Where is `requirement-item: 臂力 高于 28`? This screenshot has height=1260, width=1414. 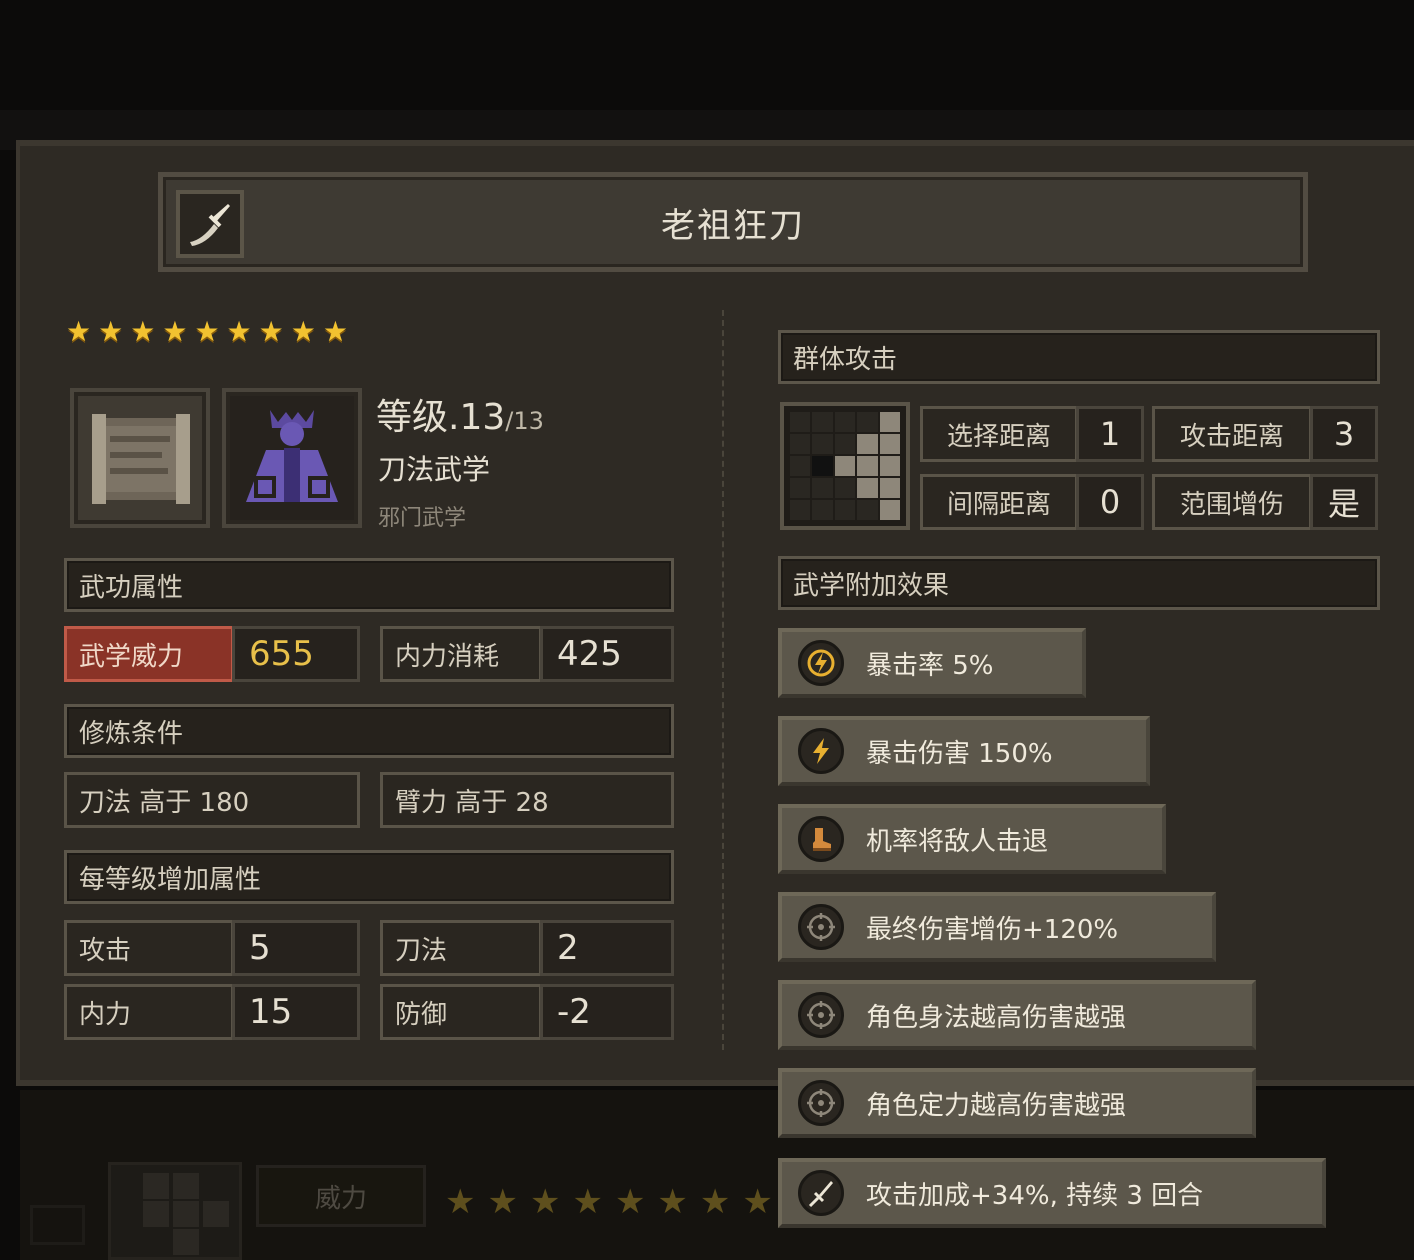
requirement-item: 臂力 高于 28 is located at coordinates (527, 800).